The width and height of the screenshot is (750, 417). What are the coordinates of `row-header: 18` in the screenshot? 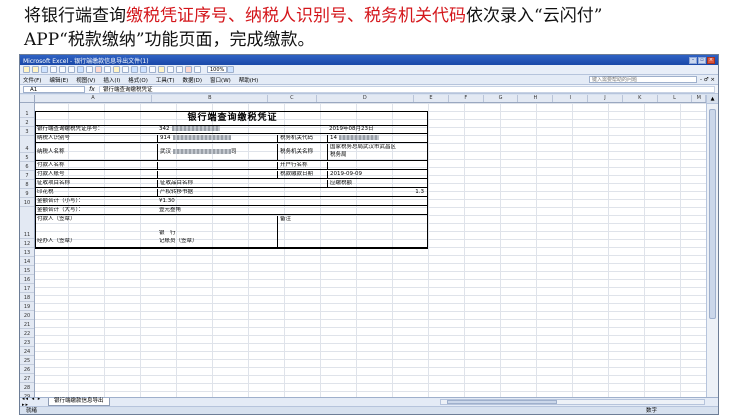 It's located at (27, 297).